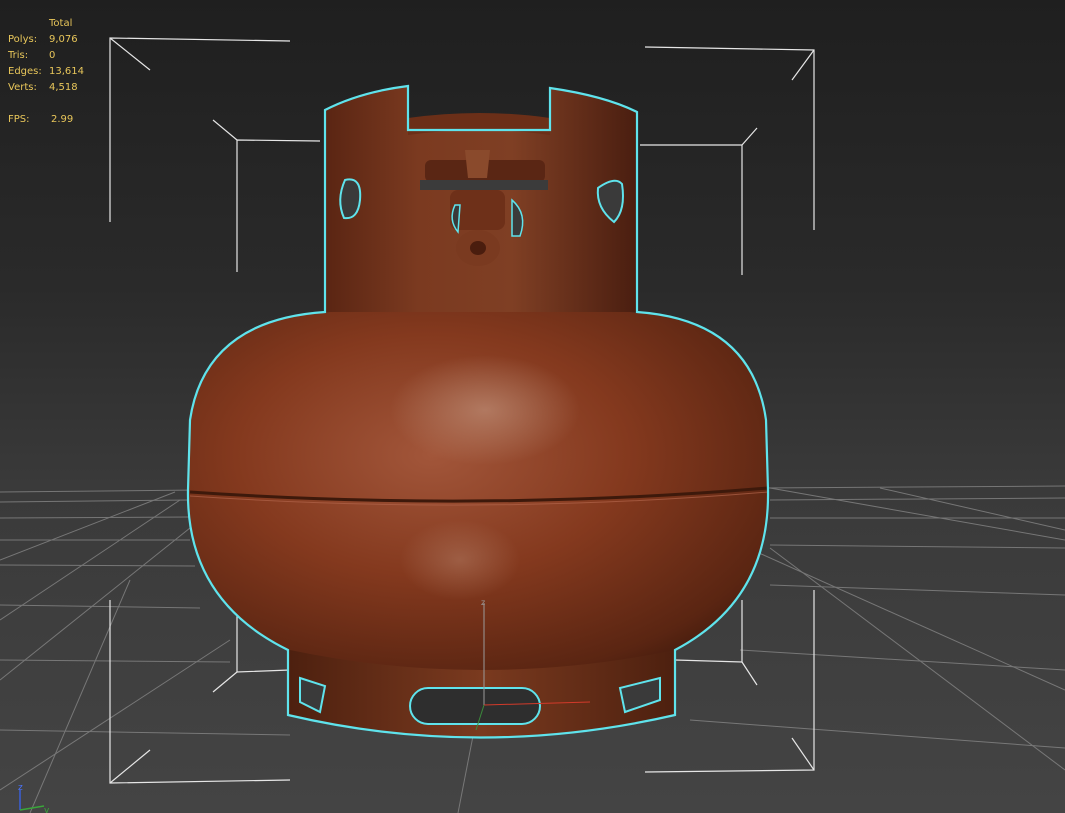  What do you see at coordinates (47, 809) in the screenshot?
I see `axis-y-label: y` at bounding box center [47, 809].